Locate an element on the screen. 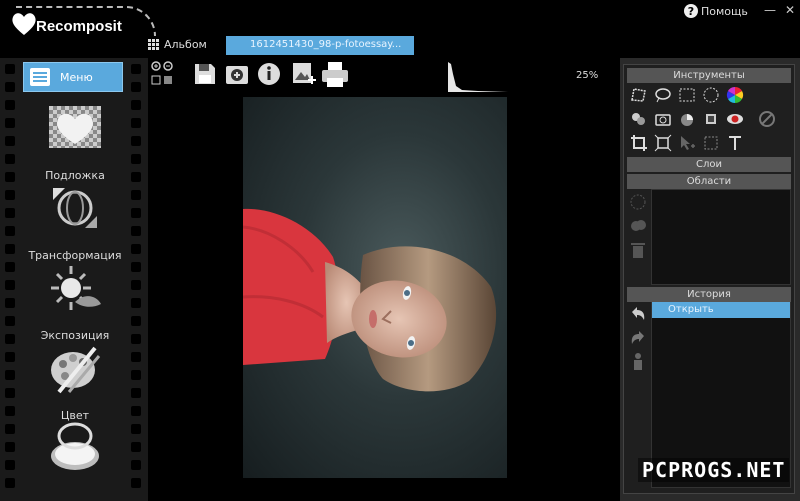  areas-list is located at coordinates (721, 237).